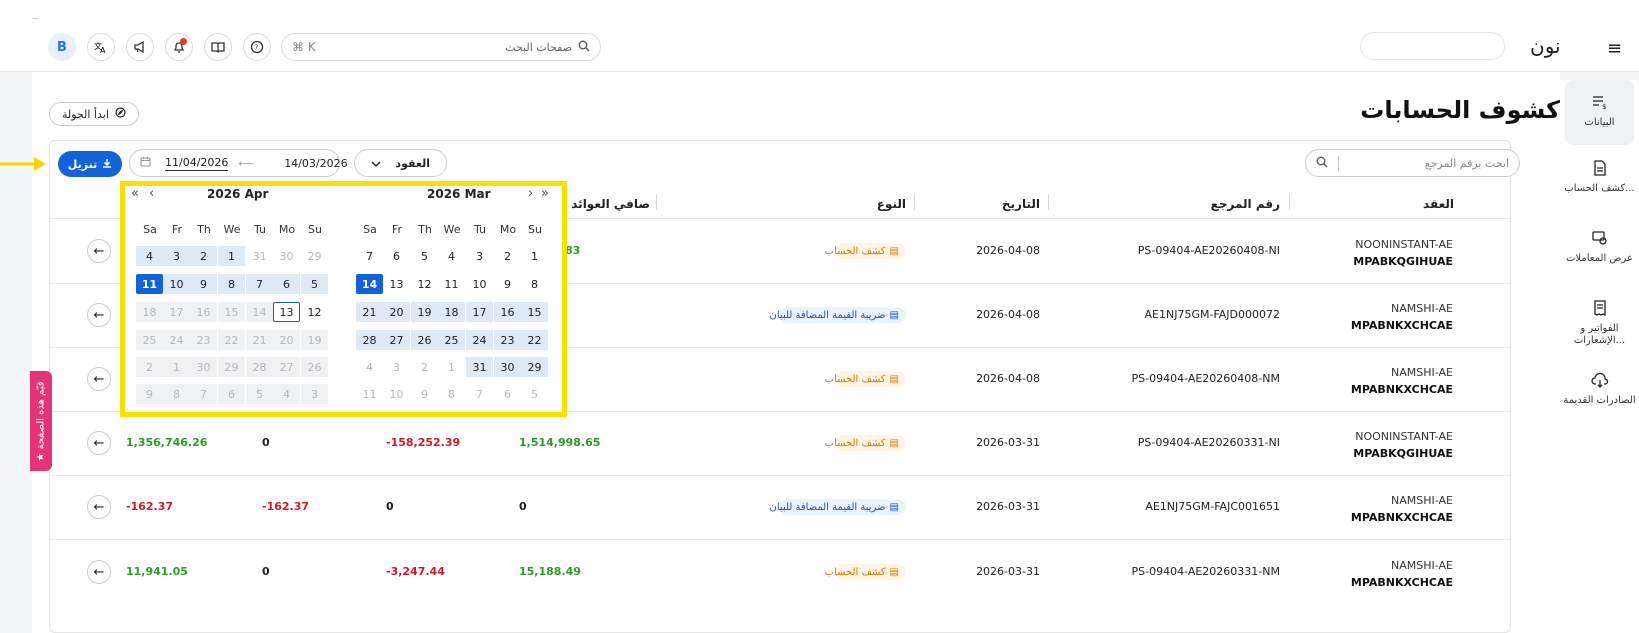  Describe the element at coordinates (1599, 112) in the screenshot. I see `sidebar-item-data: $ البيانات` at that location.